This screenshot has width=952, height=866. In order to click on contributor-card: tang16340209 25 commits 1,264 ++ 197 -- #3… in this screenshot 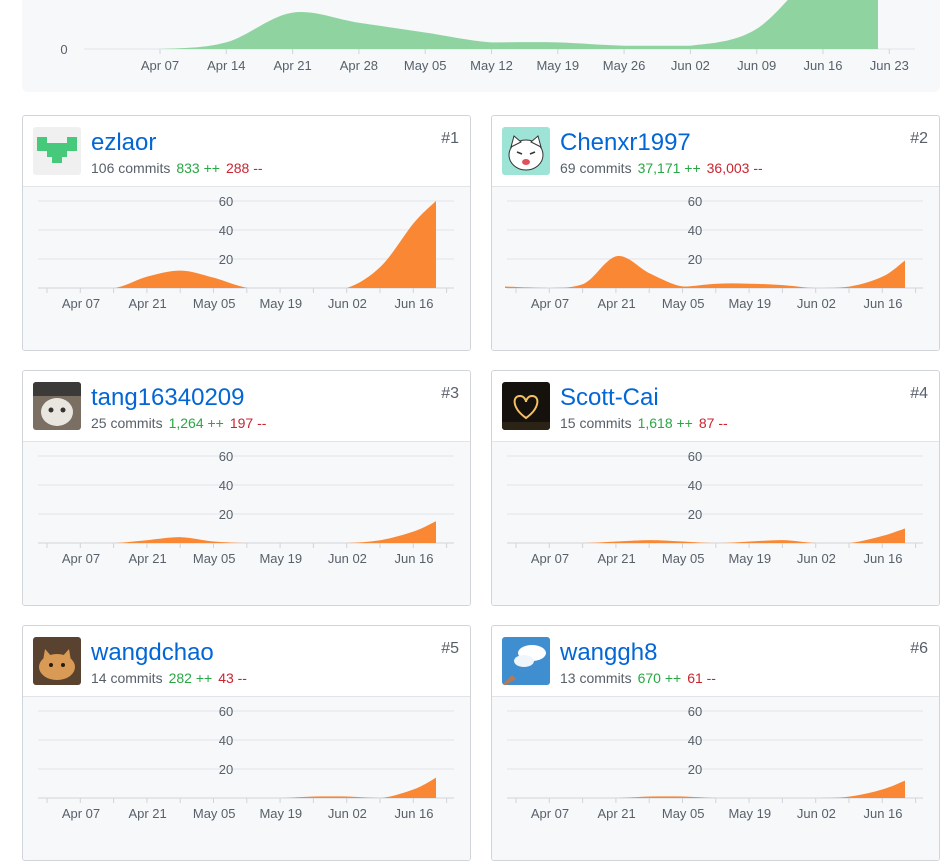, I will do `click(246, 488)`.